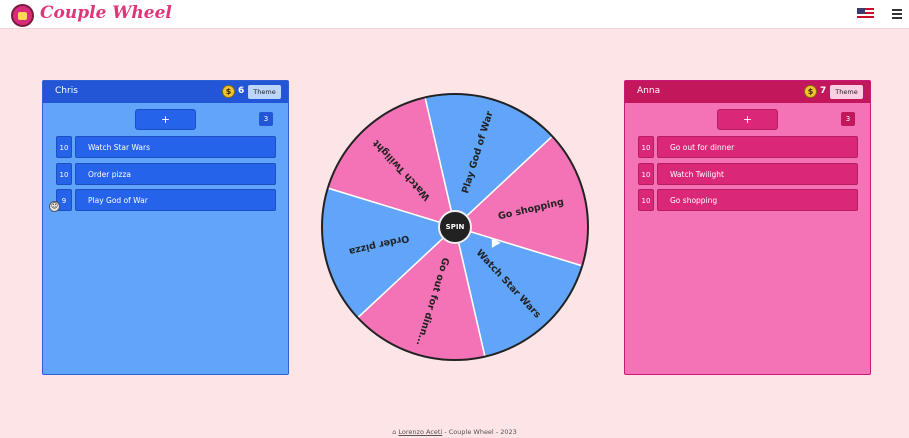 The image size is (909, 438). Describe the element at coordinates (757, 147) in the screenshot. I see `item-label: Go out for dinner` at that location.